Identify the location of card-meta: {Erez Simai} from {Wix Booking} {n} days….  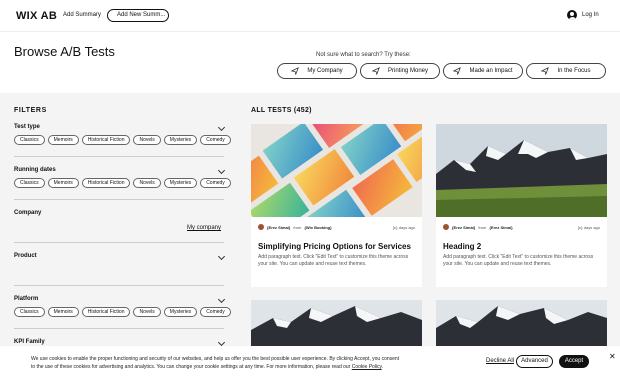
(336, 227).